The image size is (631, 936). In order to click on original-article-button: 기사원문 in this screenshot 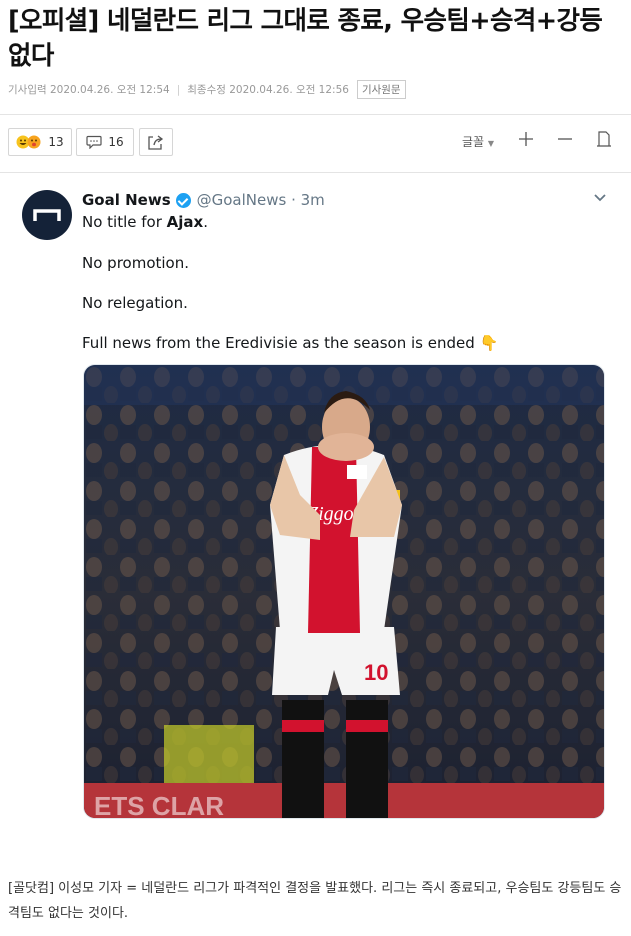, I will do `click(381, 89)`.